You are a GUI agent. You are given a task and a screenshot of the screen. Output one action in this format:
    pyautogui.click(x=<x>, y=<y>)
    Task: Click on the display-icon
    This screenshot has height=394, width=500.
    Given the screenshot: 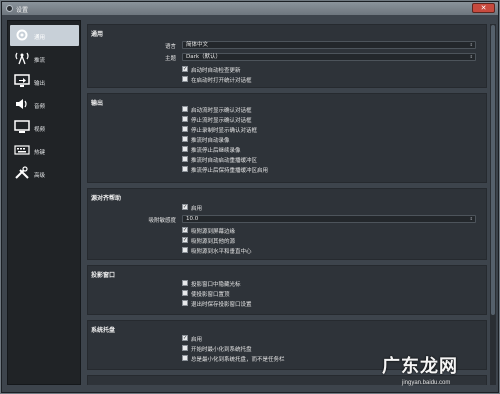 What is the action you would take?
    pyautogui.click(x=22, y=126)
    